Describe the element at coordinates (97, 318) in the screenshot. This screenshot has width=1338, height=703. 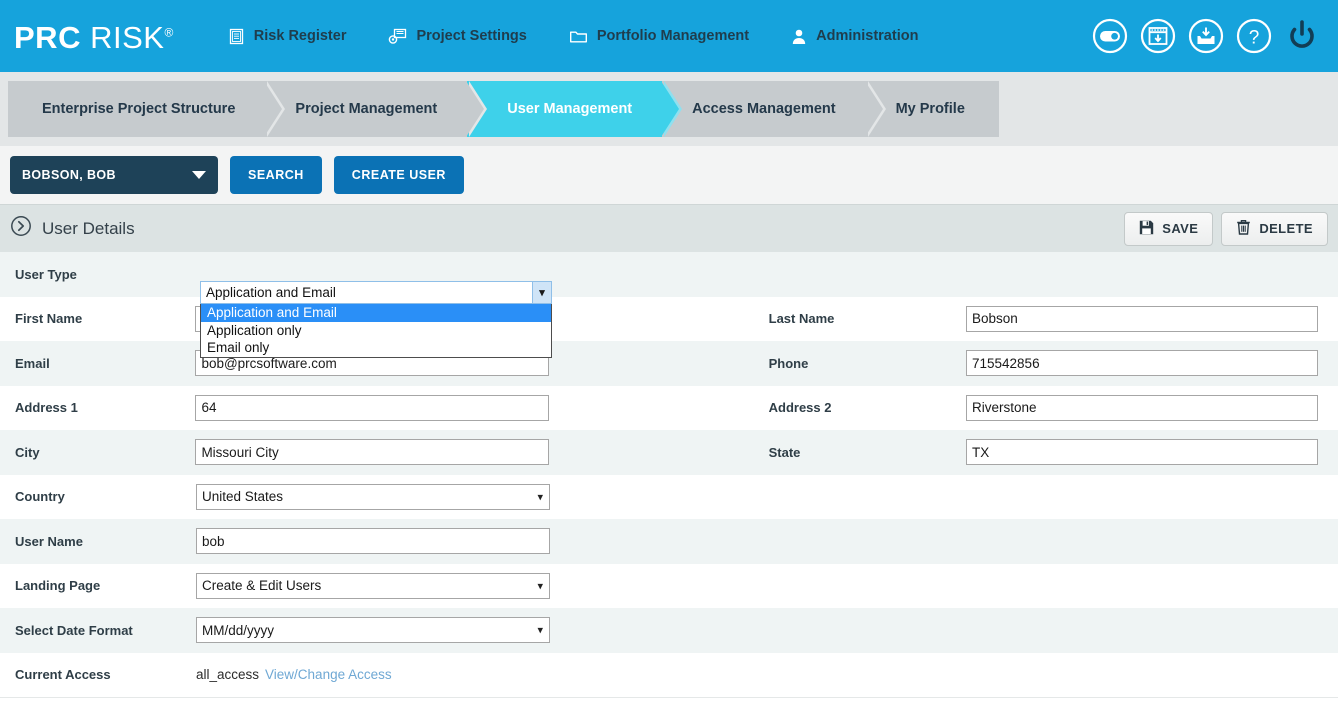
I see `label-cell: First Name` at that location.